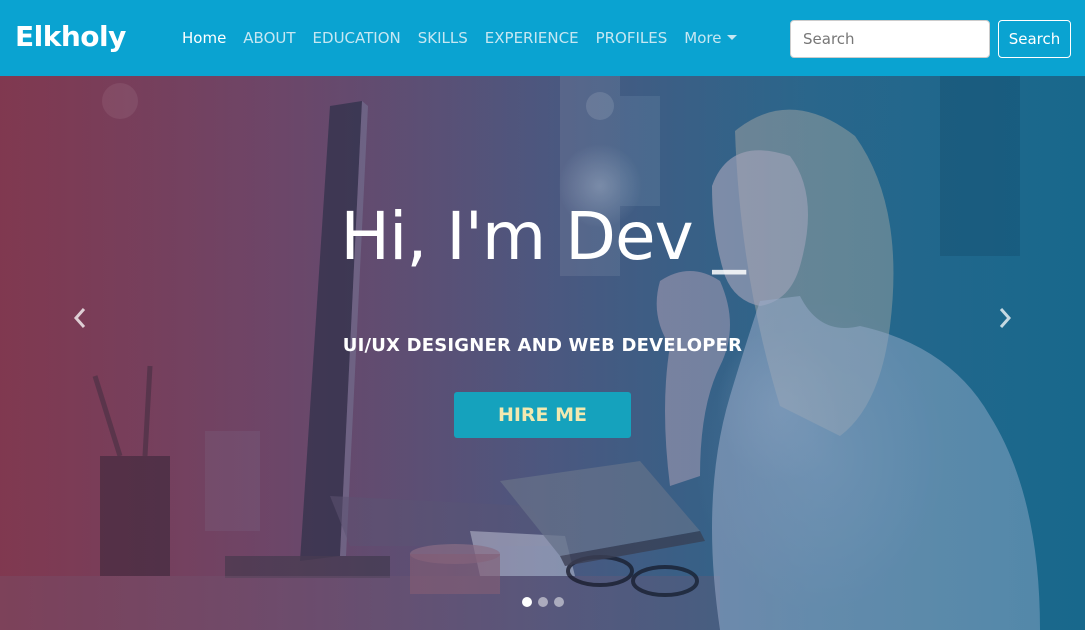  What do you see at coordinates (70, 36) in the screenshot?
I see `brand-logo: Elkholy` at bounding box center [70, 36].